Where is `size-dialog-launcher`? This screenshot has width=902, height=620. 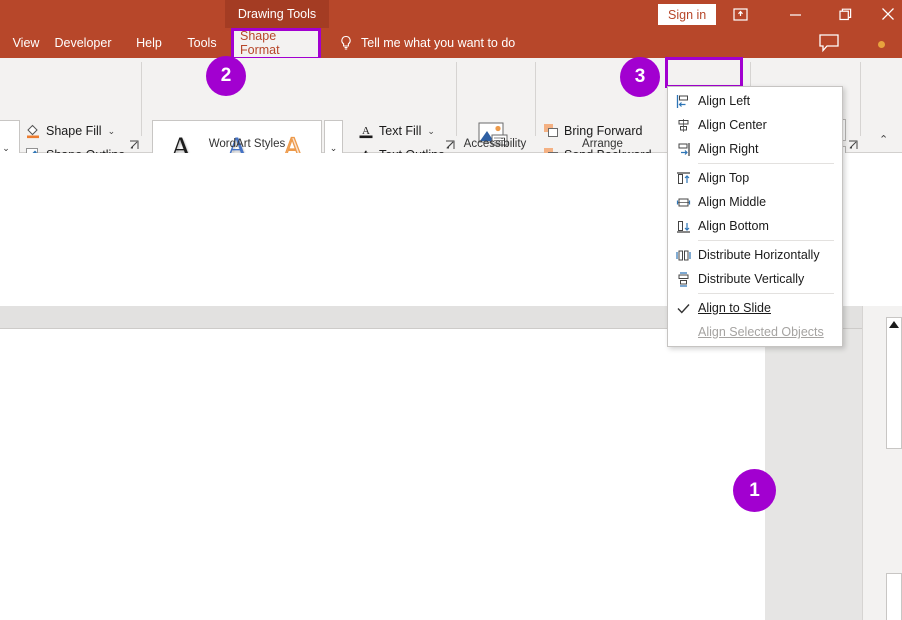
size-dialog-launcher is located at coordinates (853, 144).